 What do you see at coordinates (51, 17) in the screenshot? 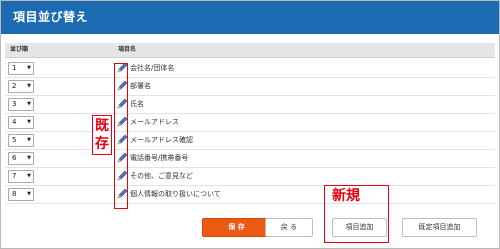
I see `page-title: 項目並び替え` at bounding box center [51, 17].